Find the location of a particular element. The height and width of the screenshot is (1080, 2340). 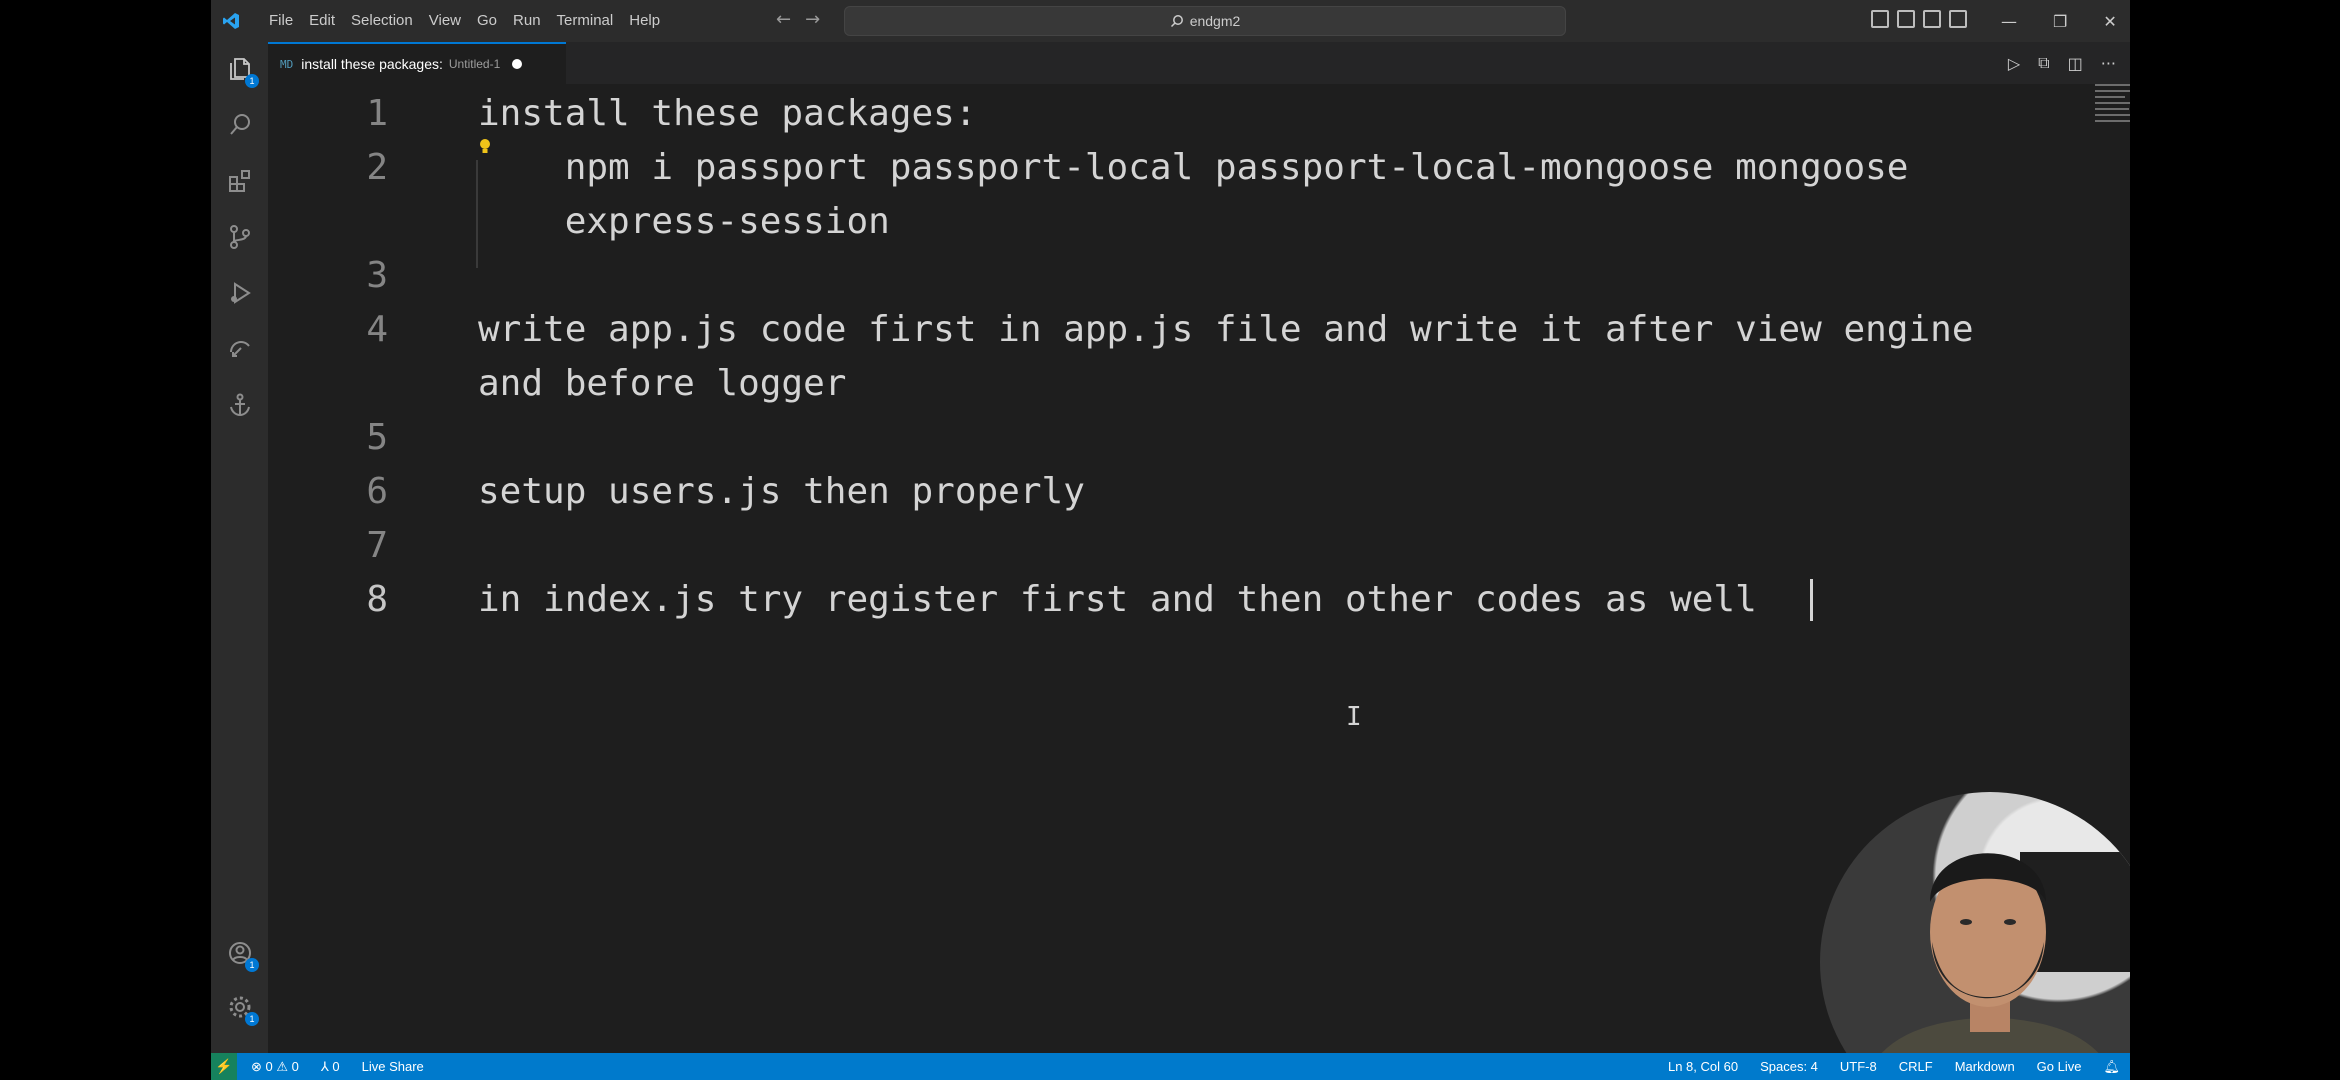

text-cursor is located at coordinates (1811, 600).